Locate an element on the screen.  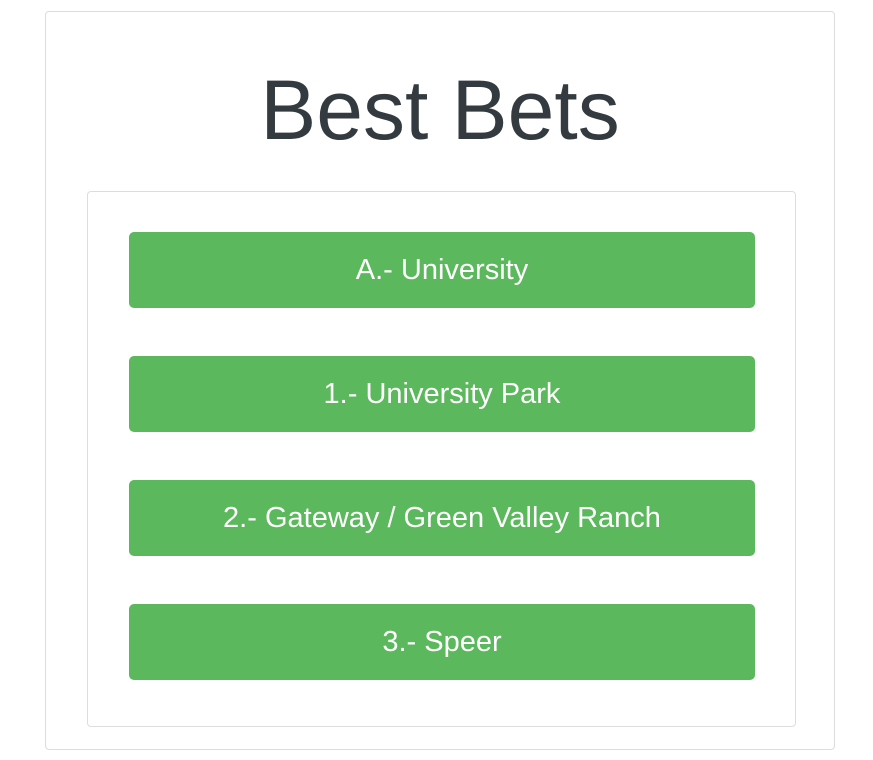
bet-button-speer: 3.- Speer is located at coordinates (442, 642).